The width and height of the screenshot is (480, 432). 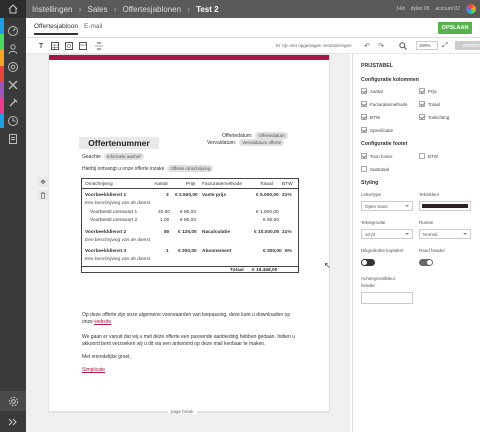 I want to click on expand-icon: ⤢, so click(x=445, y=46).